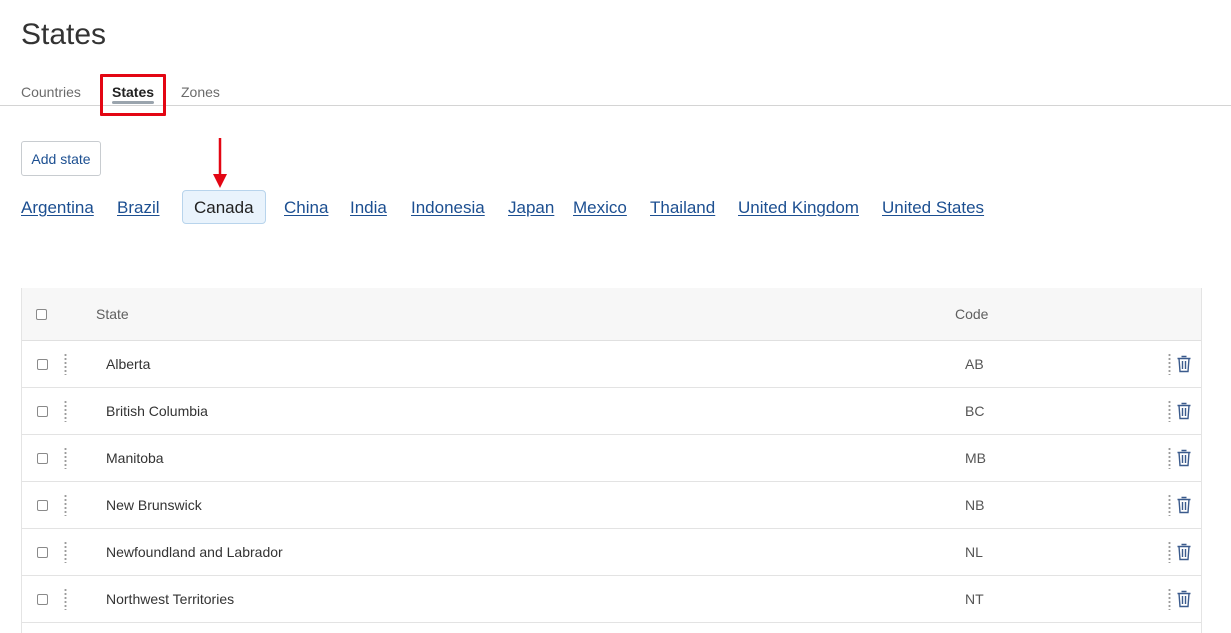 The image size is (1231, 633). I want to click on state-name: British Columbia, so click(157, 411).